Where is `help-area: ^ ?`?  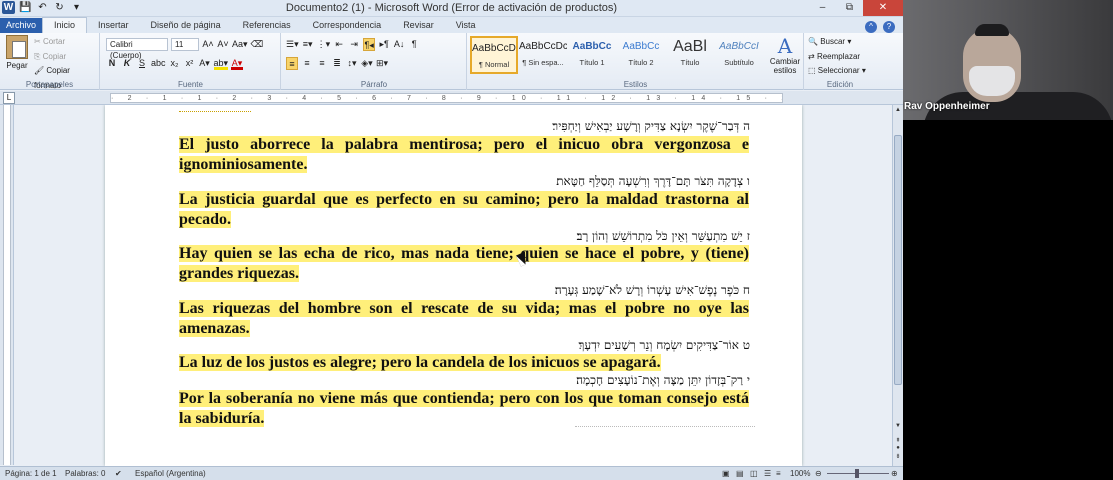 help-area: ^ ? is located at coordinates (880, 27).